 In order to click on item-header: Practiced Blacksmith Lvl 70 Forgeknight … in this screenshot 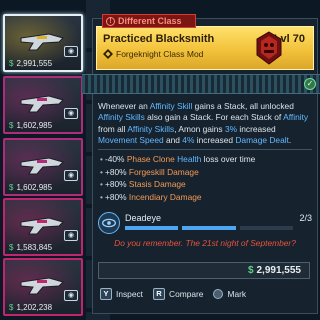, I will do `click(205, 48)`.